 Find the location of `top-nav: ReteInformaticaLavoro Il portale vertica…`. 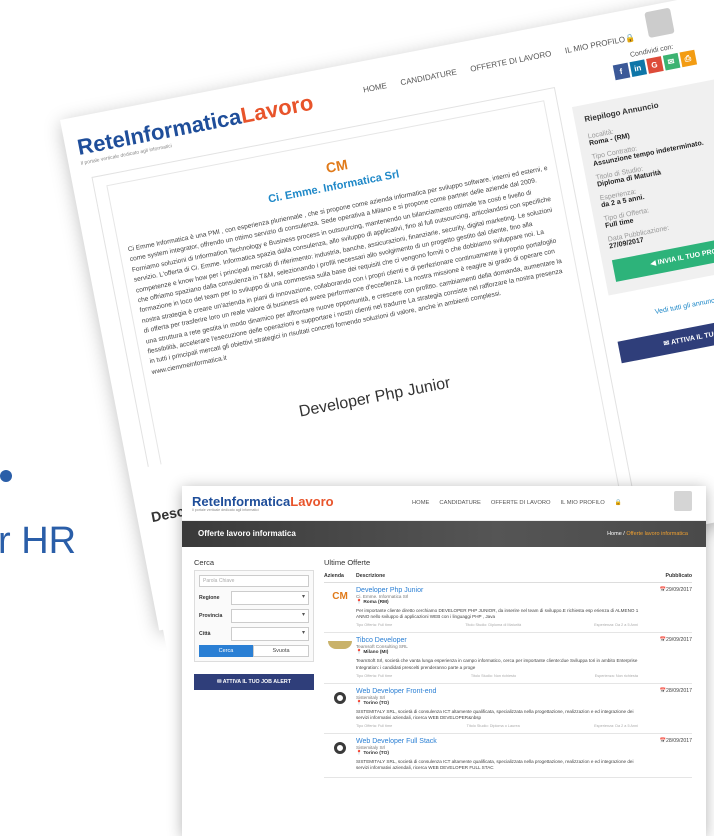

top-nav: ReteInformaticaLavoro Il portale vertica… is located at coordinates (444, 503).